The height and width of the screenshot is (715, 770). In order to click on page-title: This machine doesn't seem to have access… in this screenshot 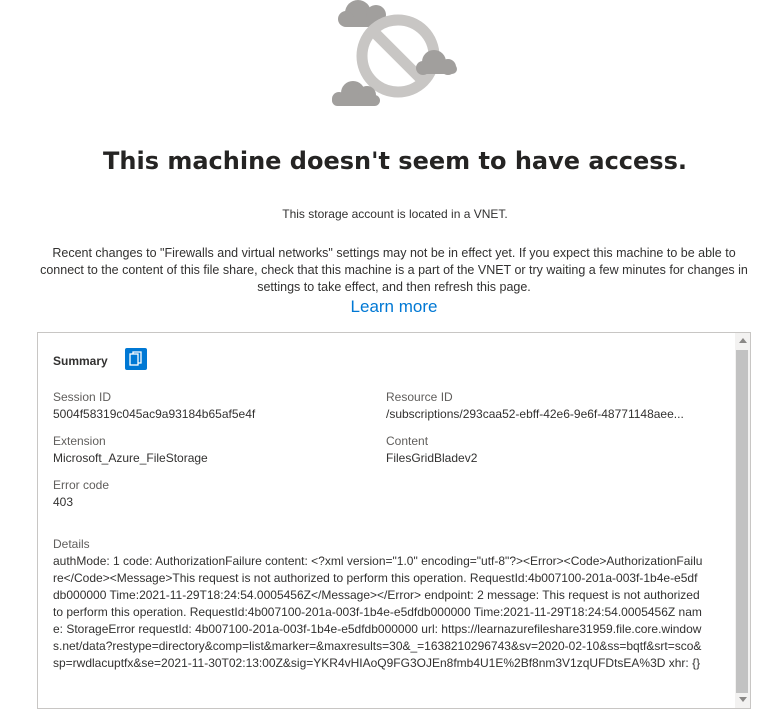, I will do `click(395, 161)`.